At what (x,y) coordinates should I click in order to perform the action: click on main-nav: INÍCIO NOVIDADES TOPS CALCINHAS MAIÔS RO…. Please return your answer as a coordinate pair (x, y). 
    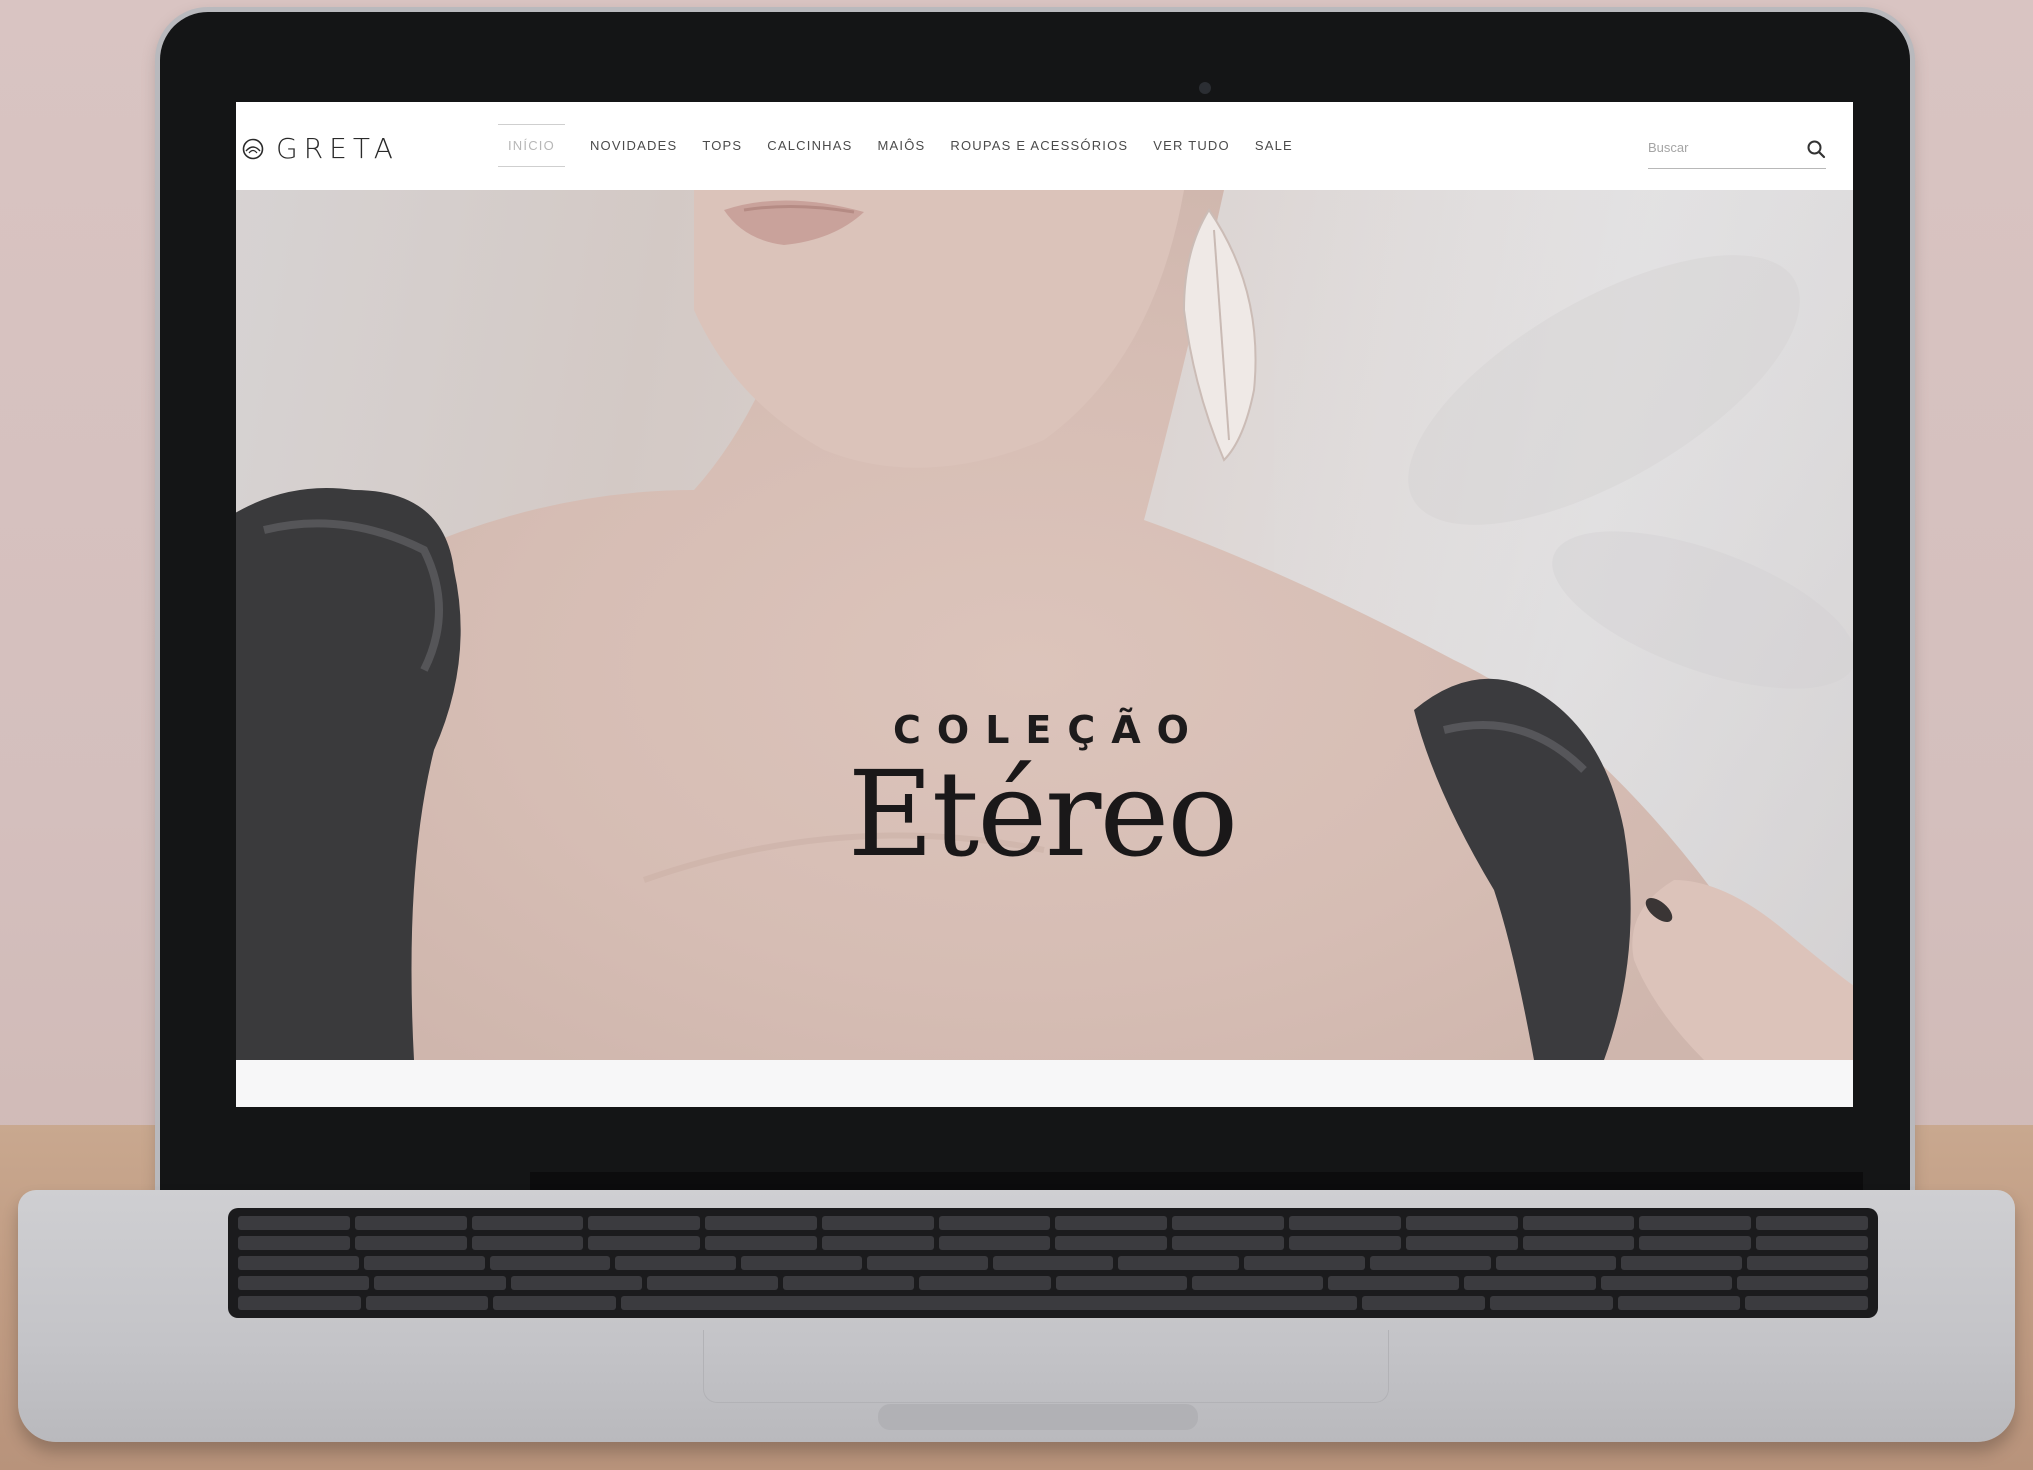
    Looking at the image, I should click on (895, 145).